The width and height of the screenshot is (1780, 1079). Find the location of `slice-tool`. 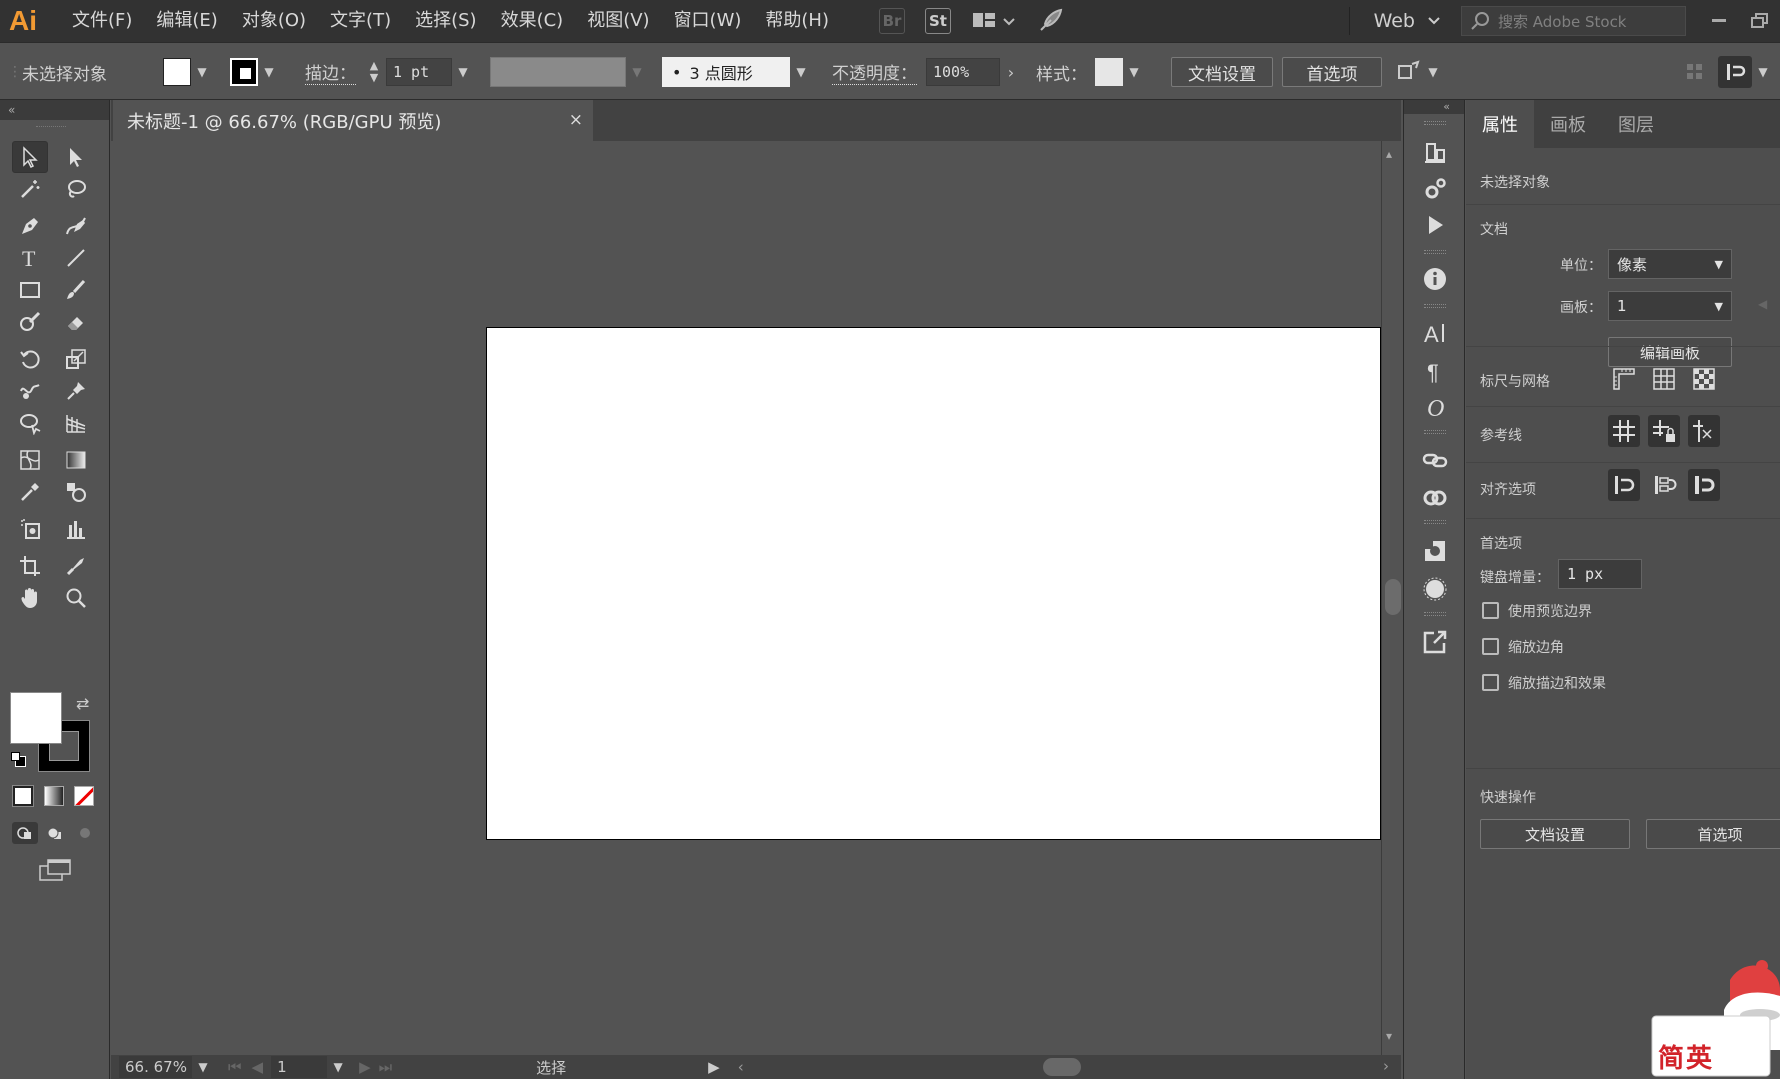

slice-tool is located at coordinates (76, 566).